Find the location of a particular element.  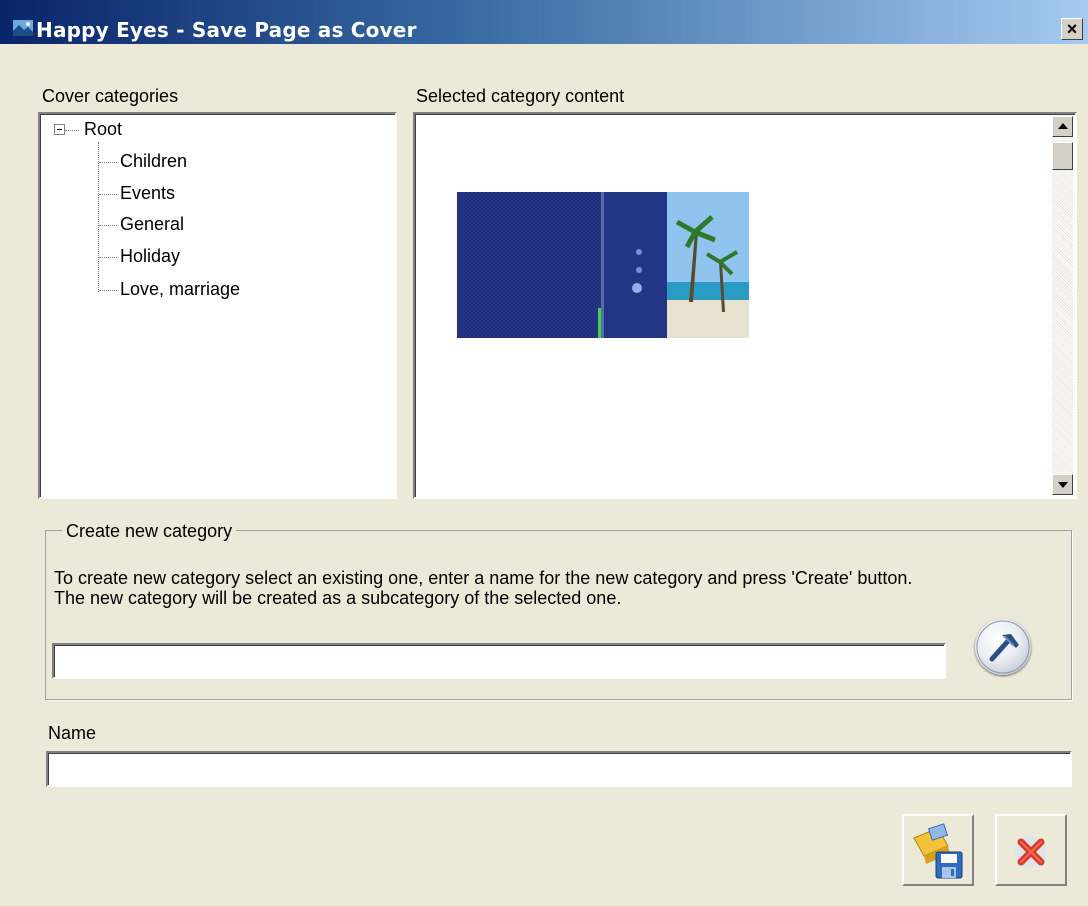

tree-item-events: Events is located at coordinates (147, 193).